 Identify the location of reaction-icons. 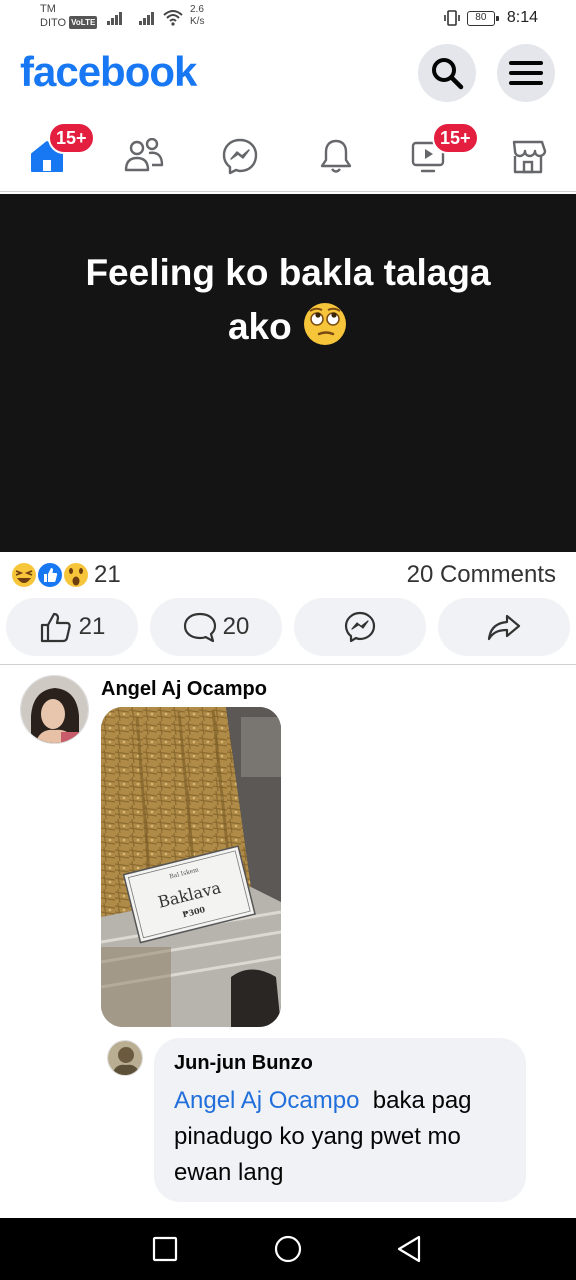
(51, 574).